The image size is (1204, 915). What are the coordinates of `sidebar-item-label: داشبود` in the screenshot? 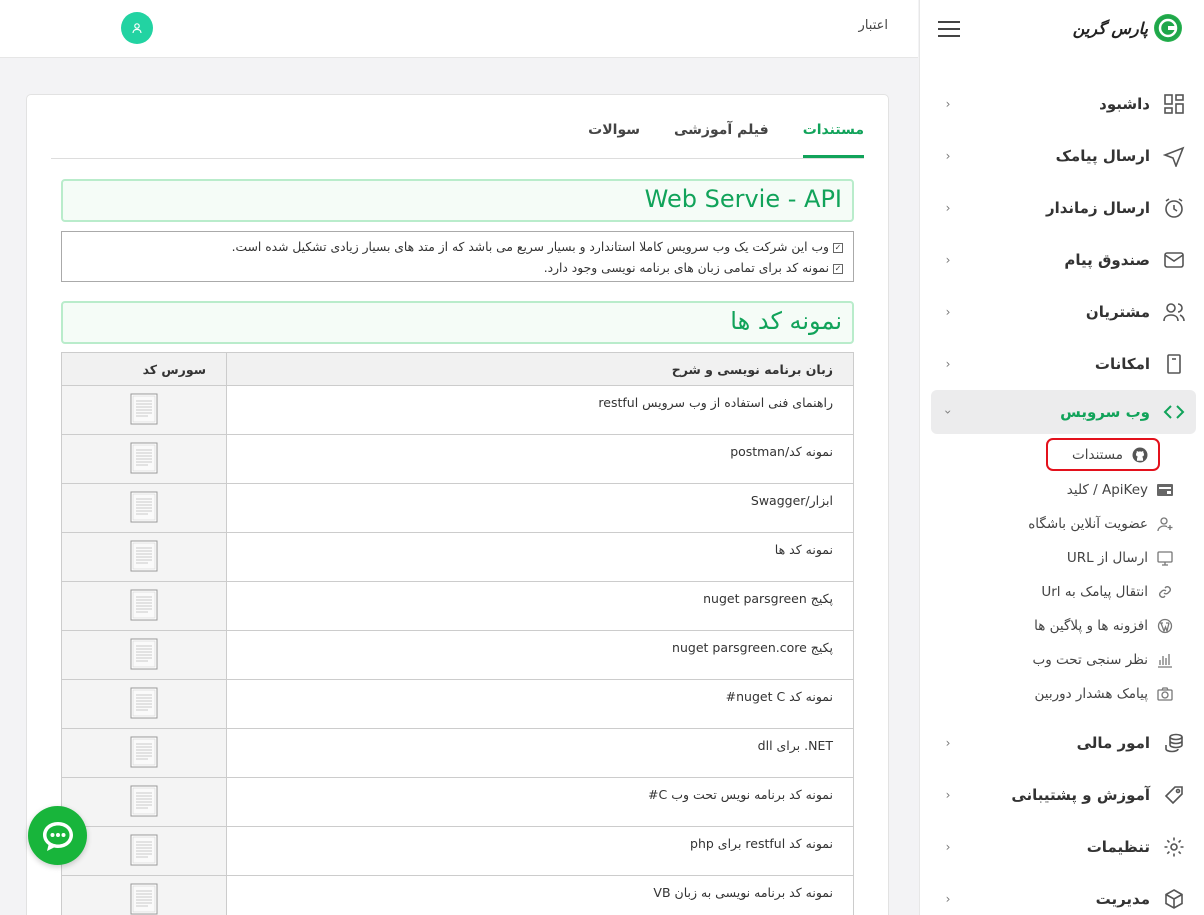 It's located at (1124, 104).